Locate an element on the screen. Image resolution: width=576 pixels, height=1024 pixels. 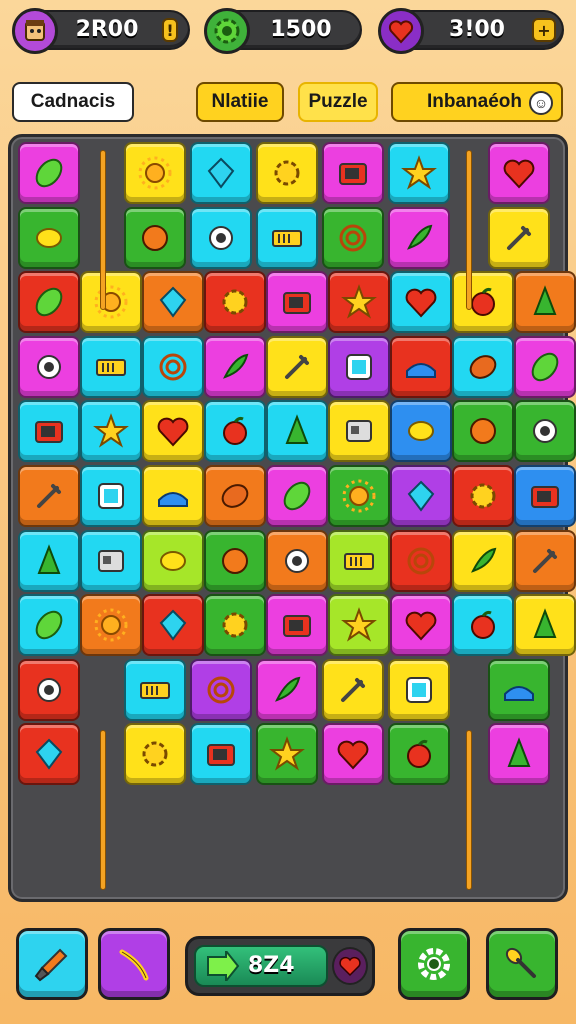
add-coins-button: ! is located at coordinates (170, 30).